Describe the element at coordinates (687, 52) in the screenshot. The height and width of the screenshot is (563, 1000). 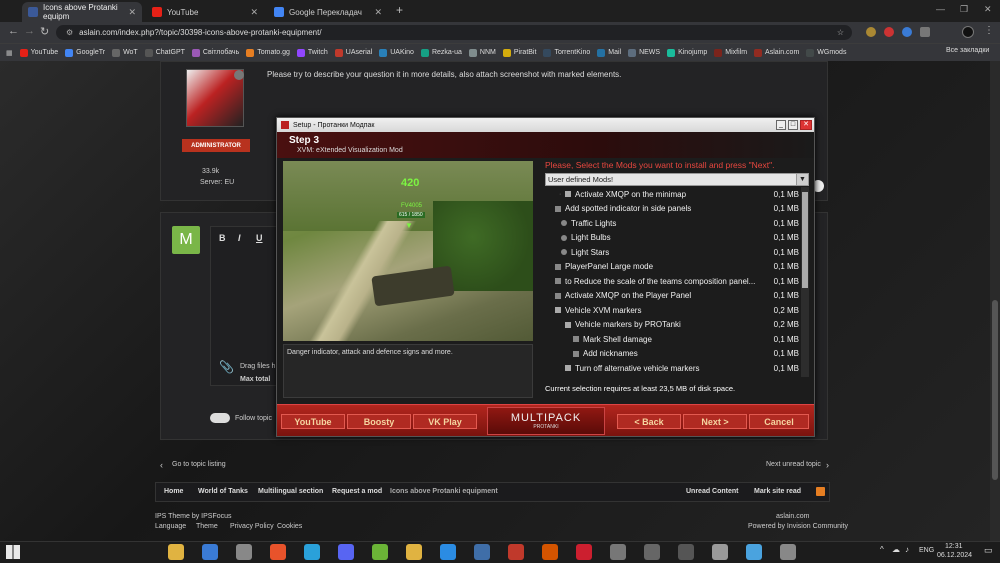
I see `bookmark-kinojump: Kinojump` at that location.